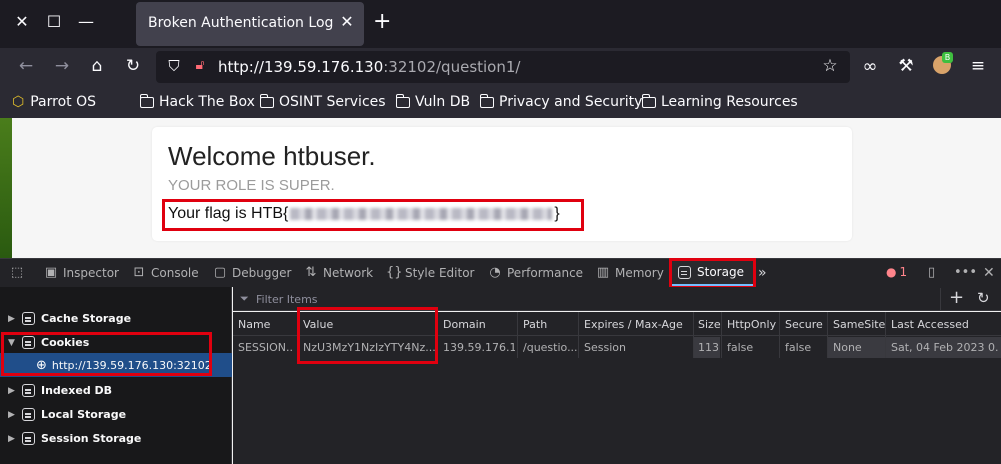 The image size is (1001, 464). I want to click on refresh-icon: ↻, so click(983, 298).